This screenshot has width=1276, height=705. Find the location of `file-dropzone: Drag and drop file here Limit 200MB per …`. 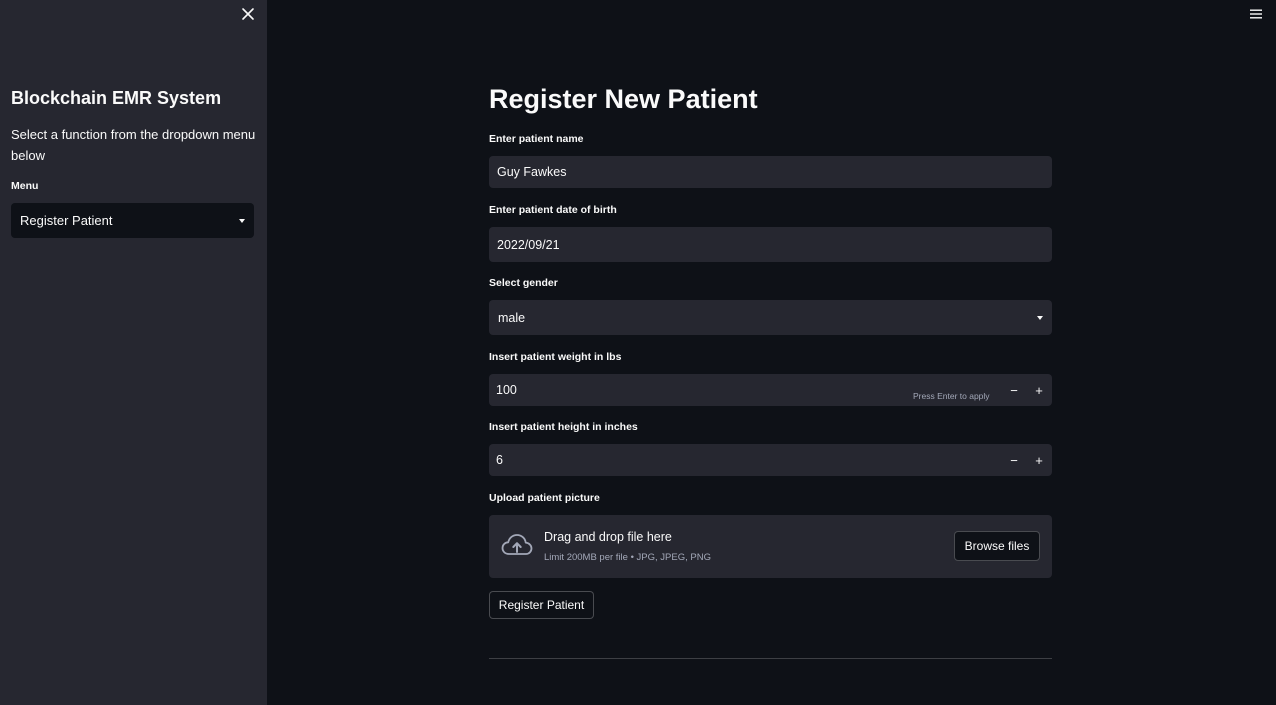

file-dropzone: Drag and drop file here Limit 200MB per … is located at coordinates (770, 546).